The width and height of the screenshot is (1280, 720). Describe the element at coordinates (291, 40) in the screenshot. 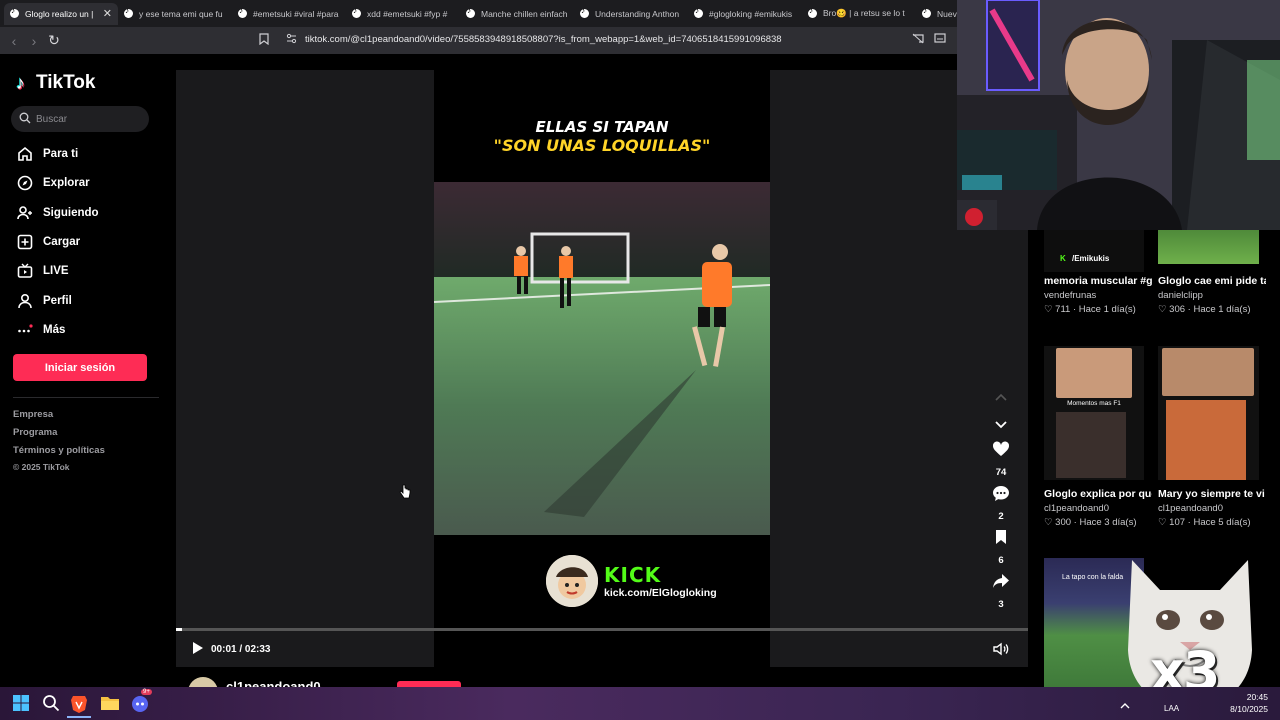

I see `site-info-icon` at that location.